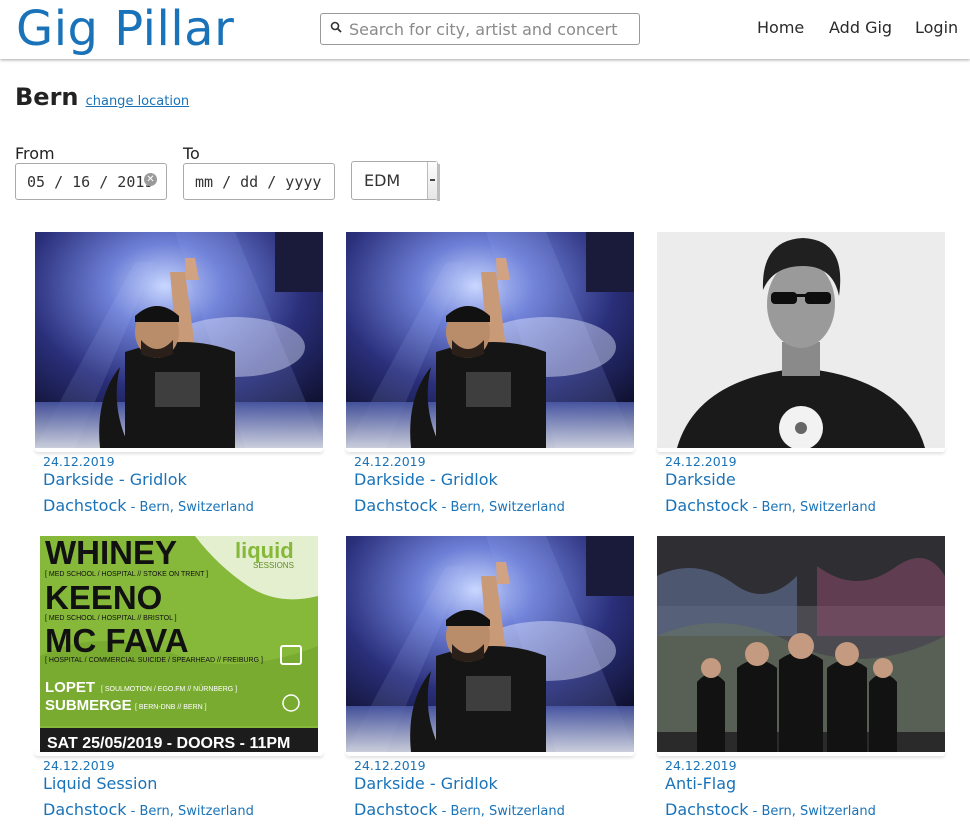  I want to click on location-heading: Bern change location, so click(102, 97).